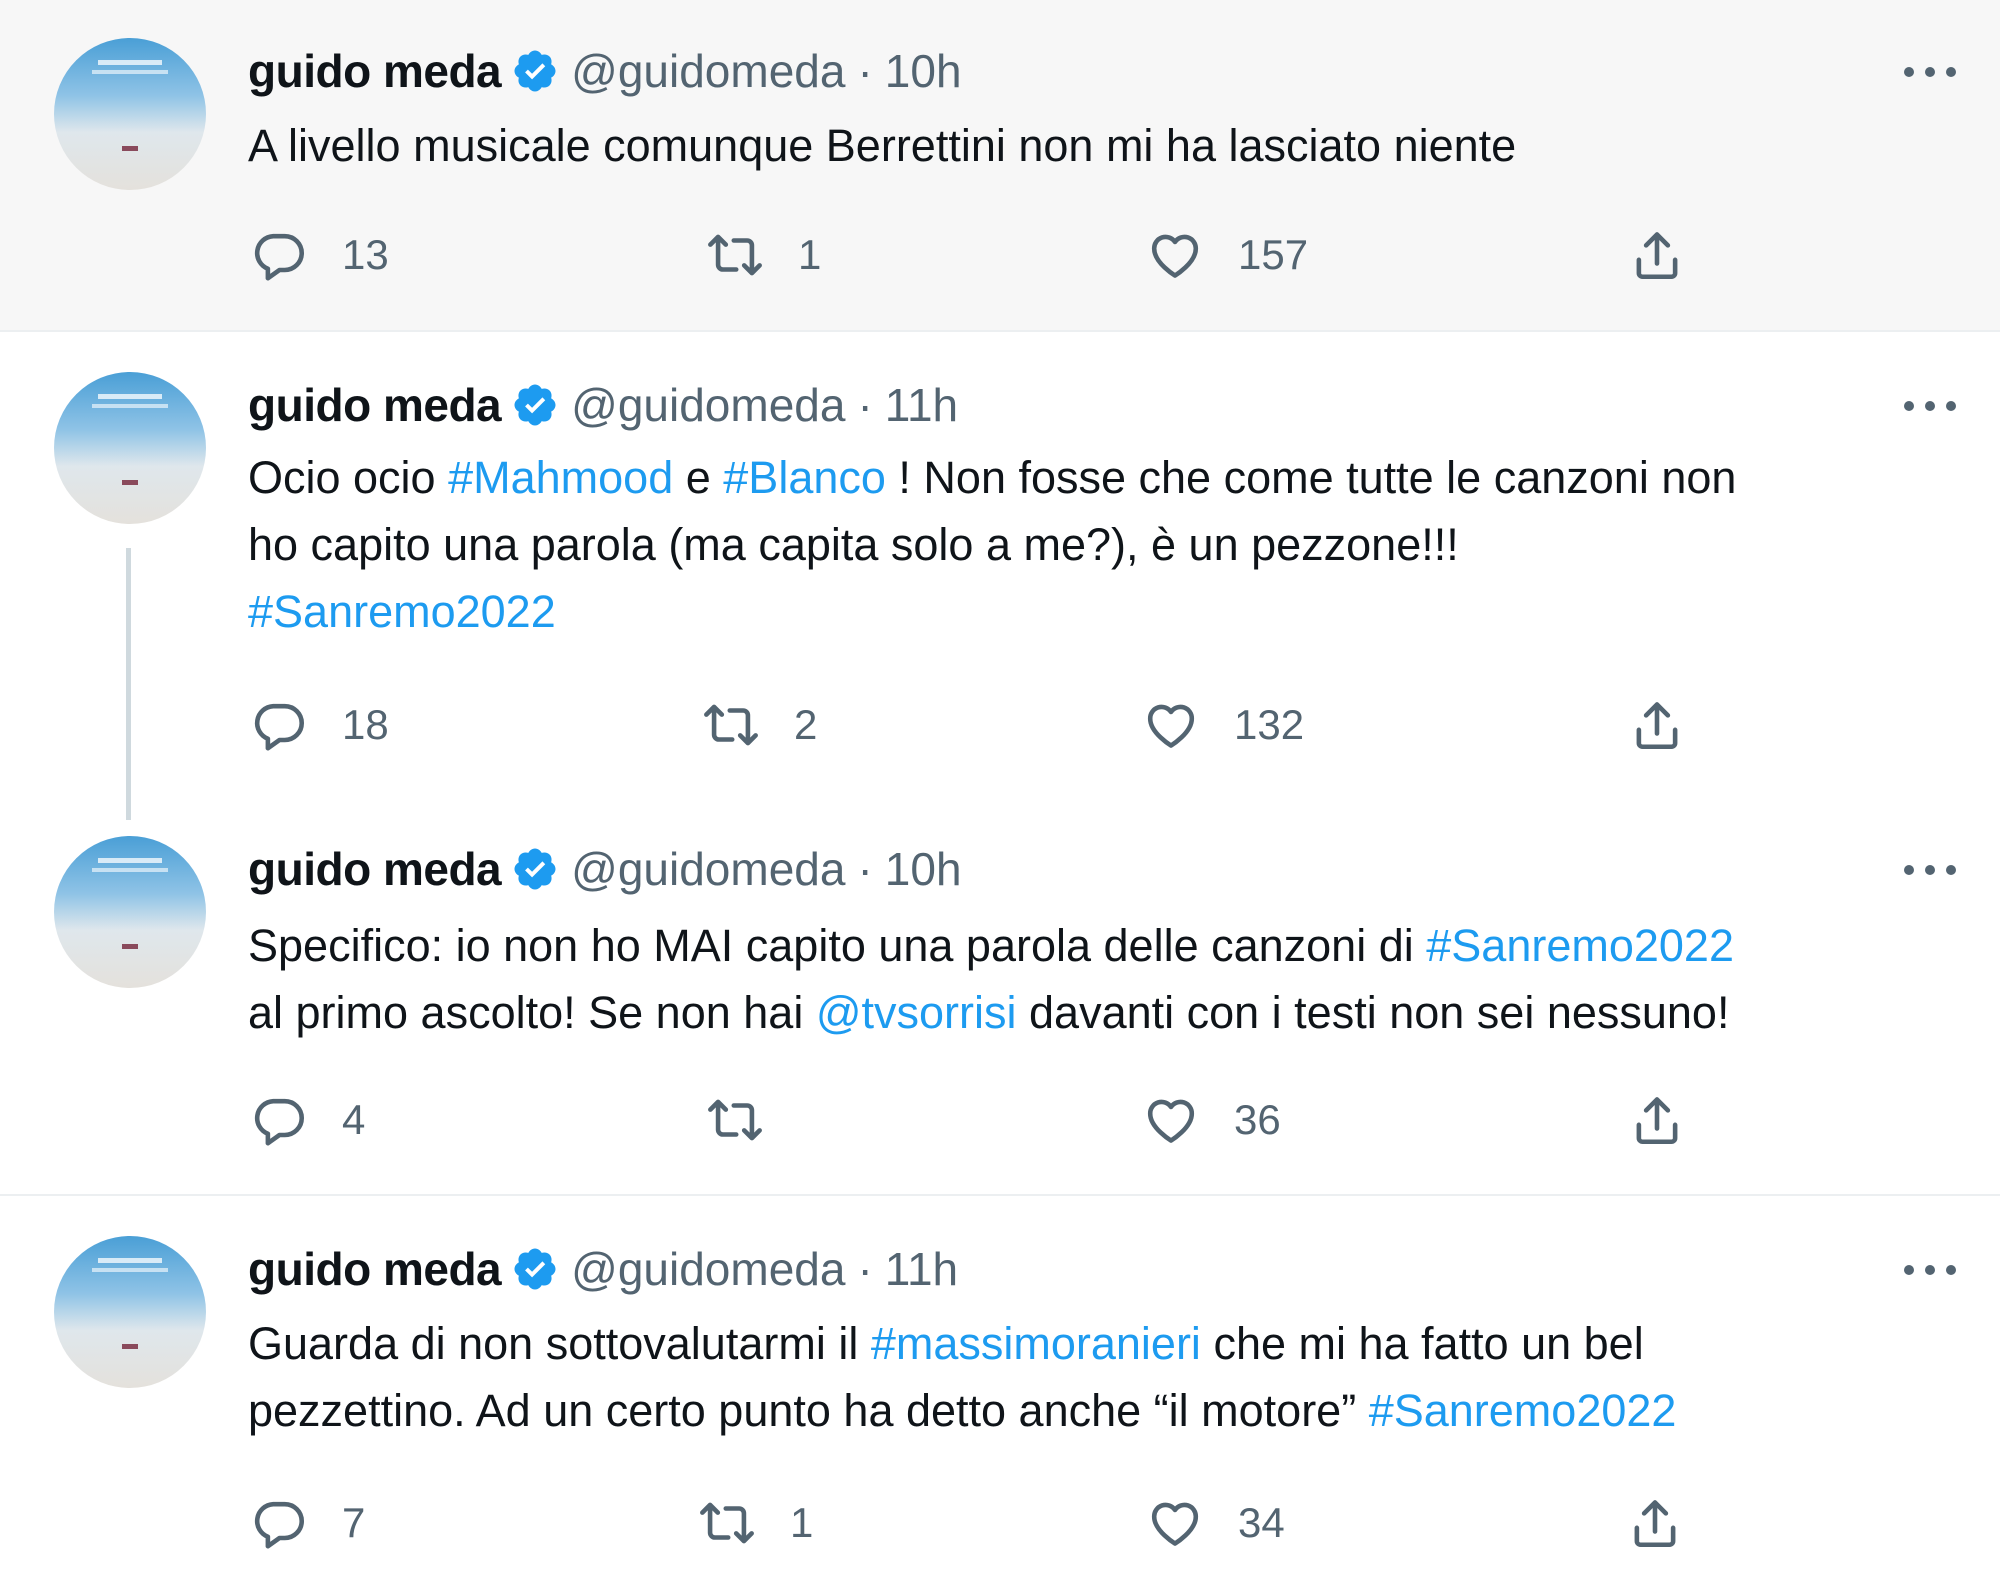  Describe the element at coordinates (319, 255) in the screenshot. I see `reply-button: 13` at that location.